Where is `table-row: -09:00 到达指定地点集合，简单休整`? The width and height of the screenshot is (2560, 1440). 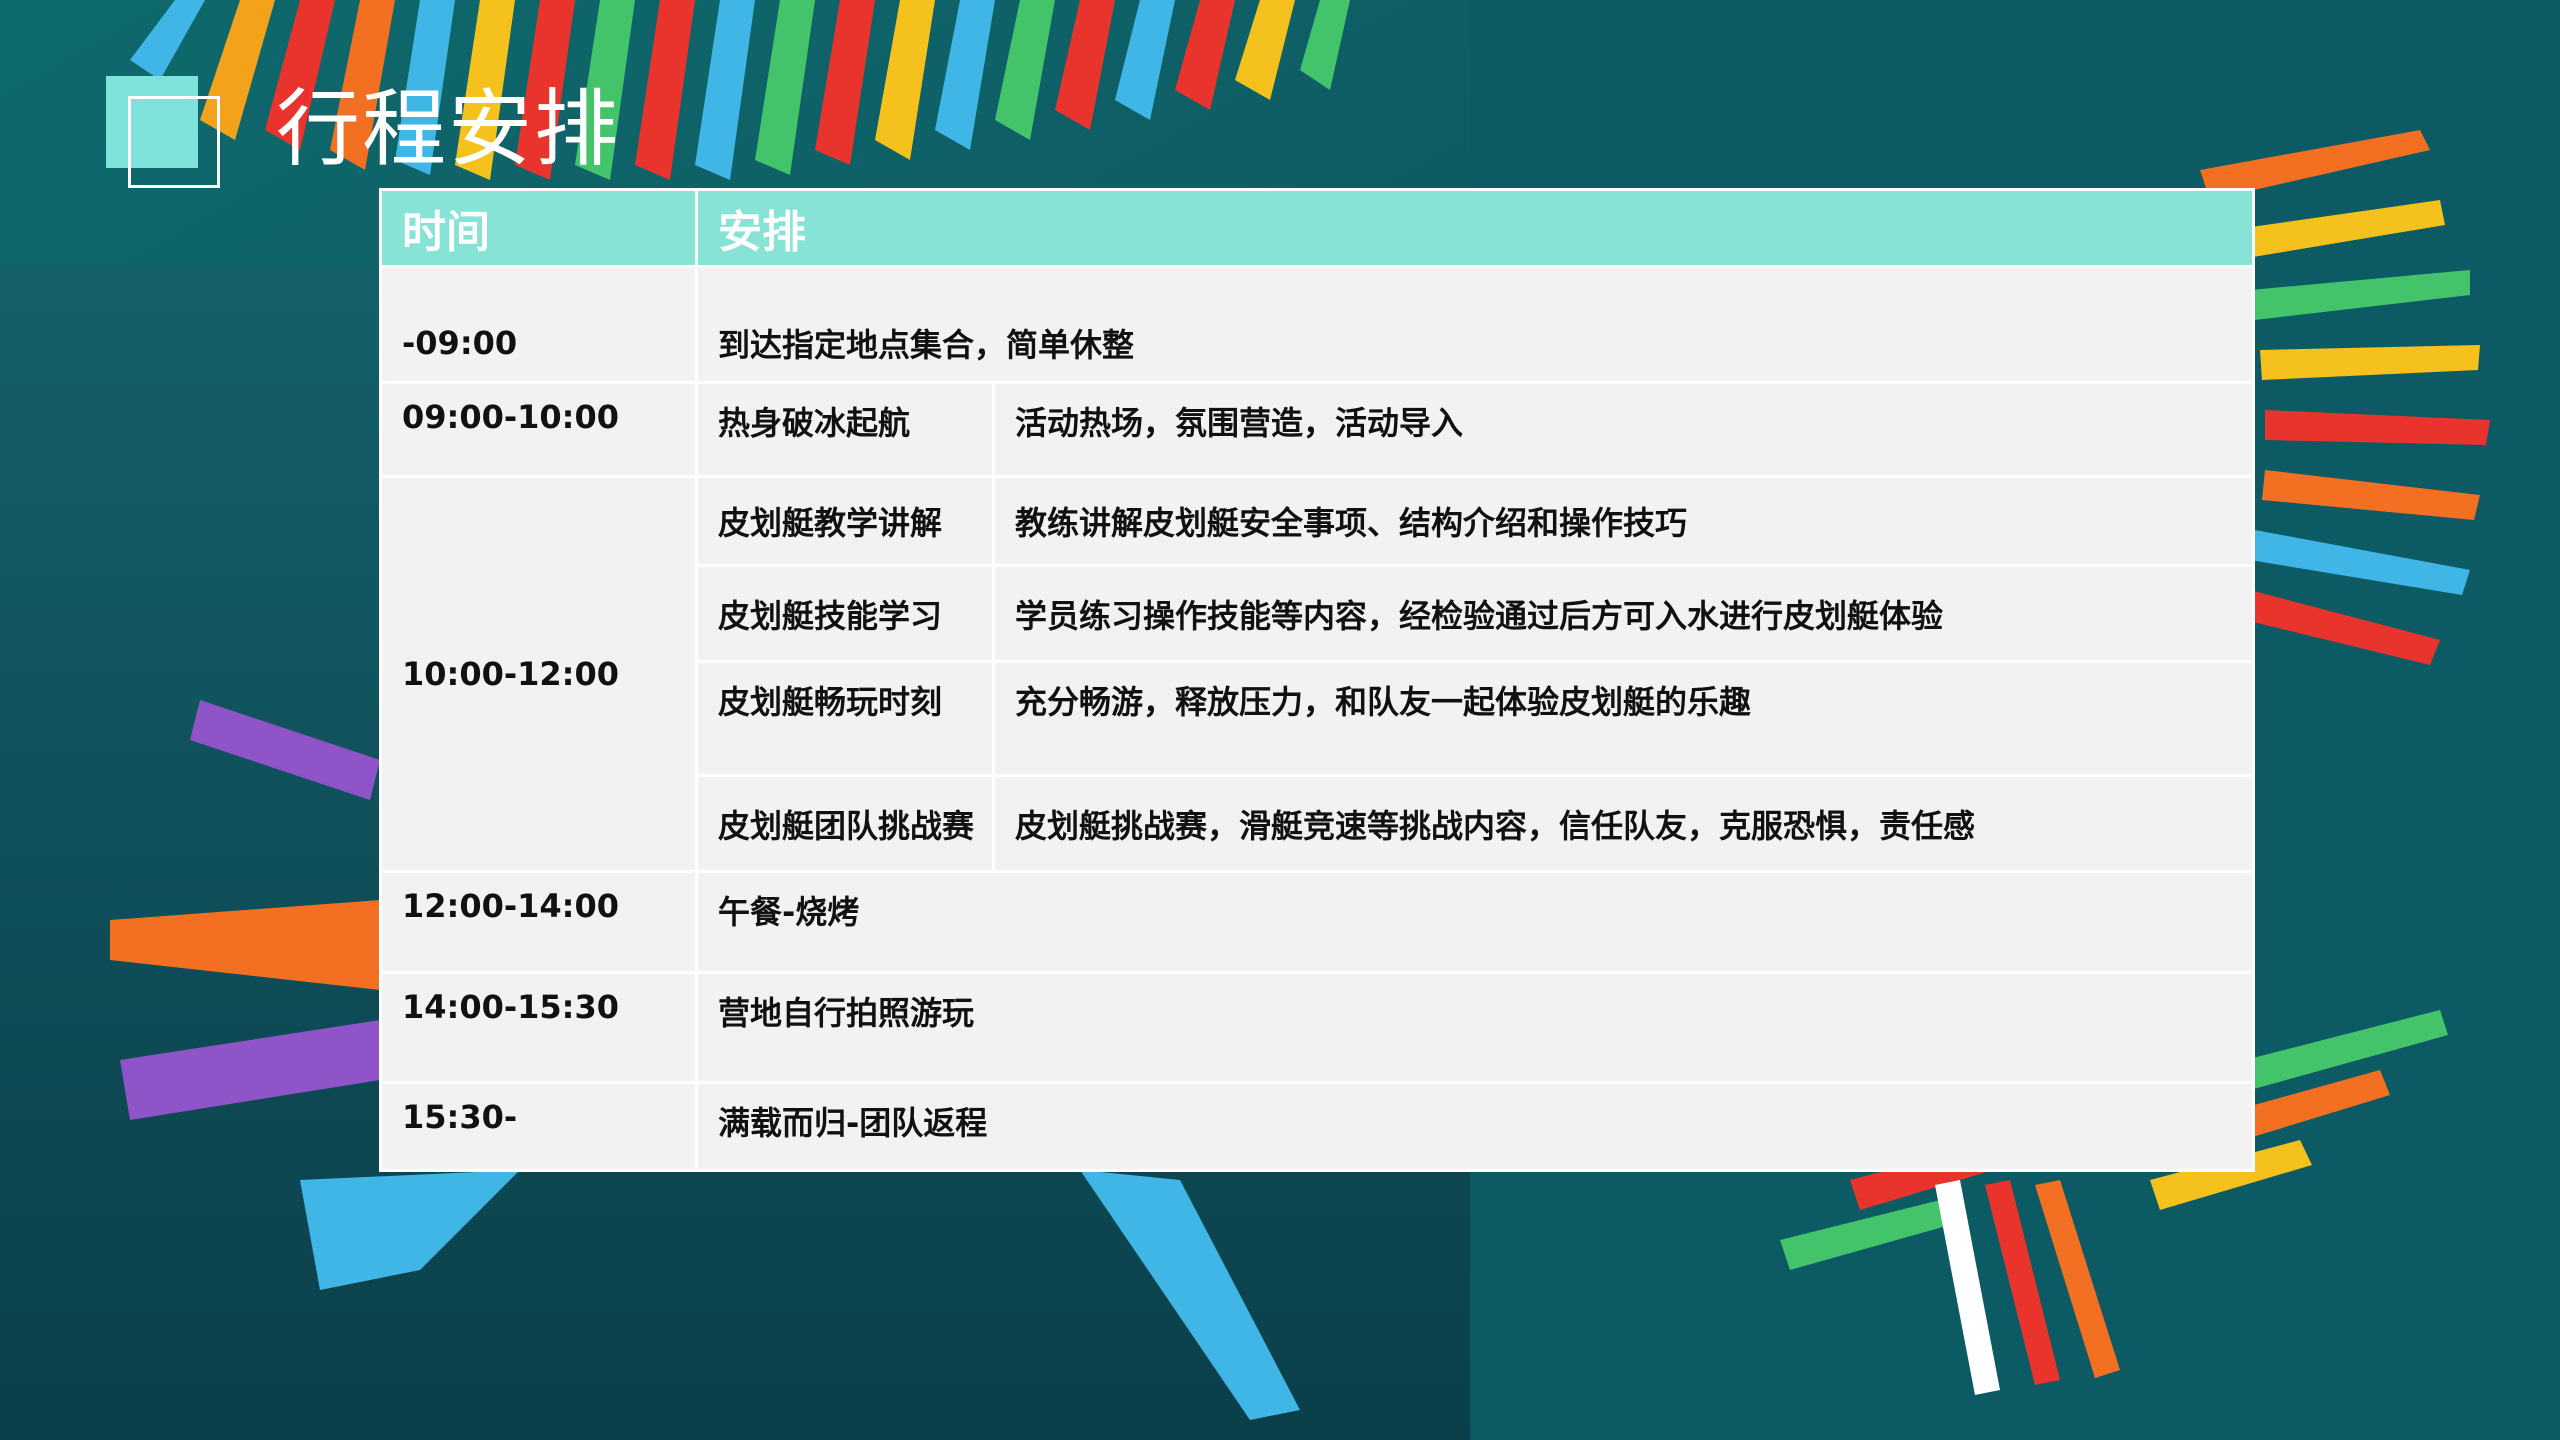
table-row: -09:00 到达指定地点集合，简单休整 is located at coordinates (1317, 324).